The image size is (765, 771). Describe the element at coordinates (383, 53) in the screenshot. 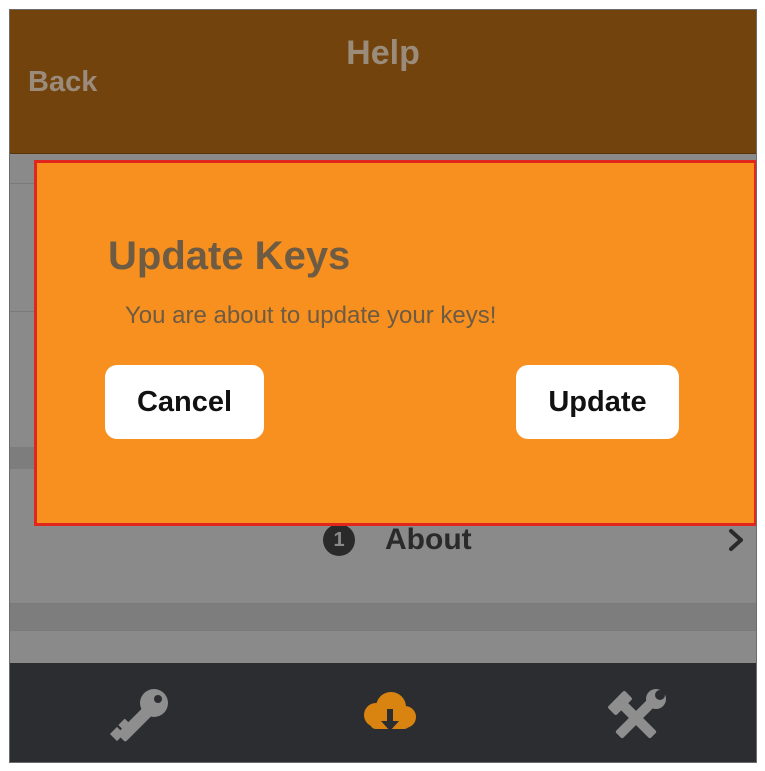

I see `page-title: Help` at that location.